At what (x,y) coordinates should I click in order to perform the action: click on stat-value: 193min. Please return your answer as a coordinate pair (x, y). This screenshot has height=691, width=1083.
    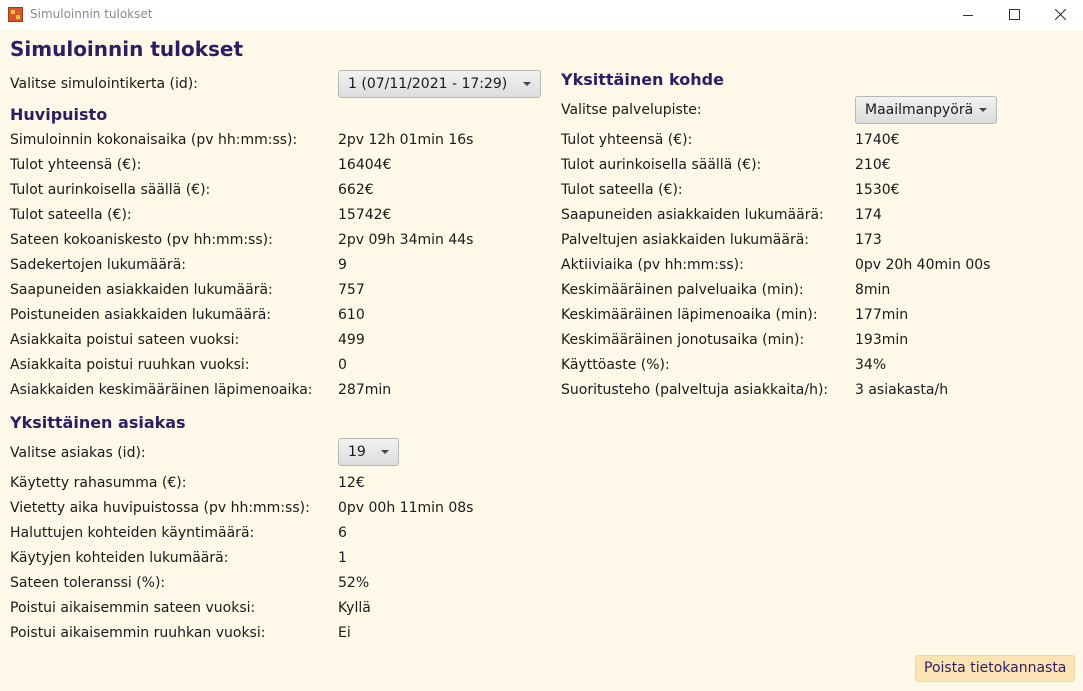
    Looking at the image, I should click on (882, 340).